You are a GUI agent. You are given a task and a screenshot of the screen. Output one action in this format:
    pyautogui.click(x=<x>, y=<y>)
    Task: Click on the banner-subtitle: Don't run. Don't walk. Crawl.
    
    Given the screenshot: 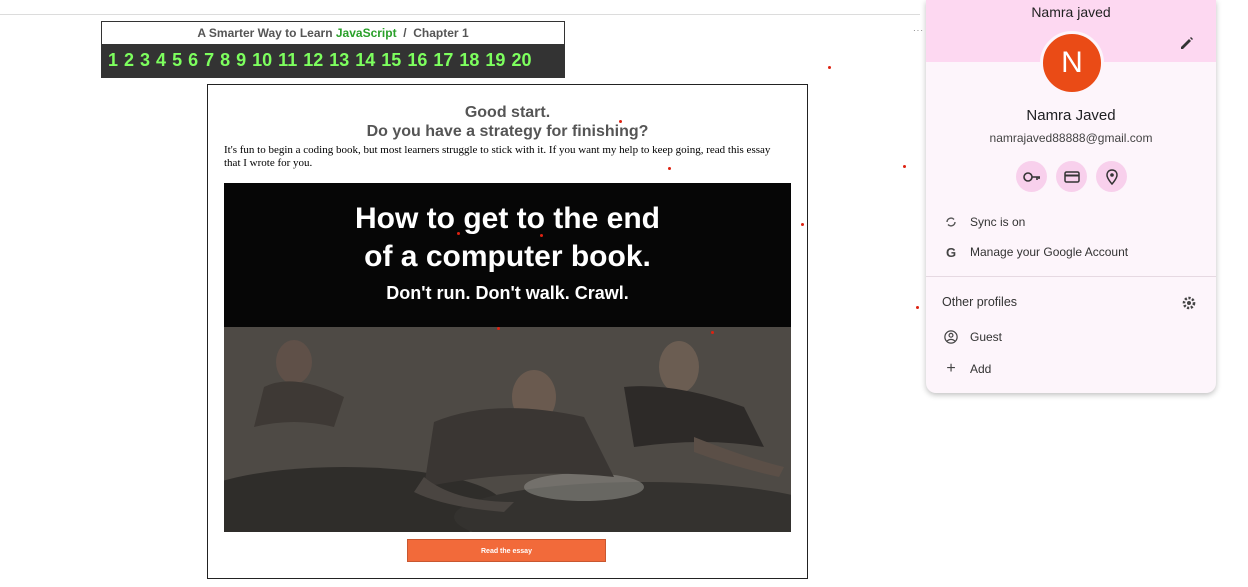 What is the action you would take?
    pyautogui.click(x=507, y=293)
    